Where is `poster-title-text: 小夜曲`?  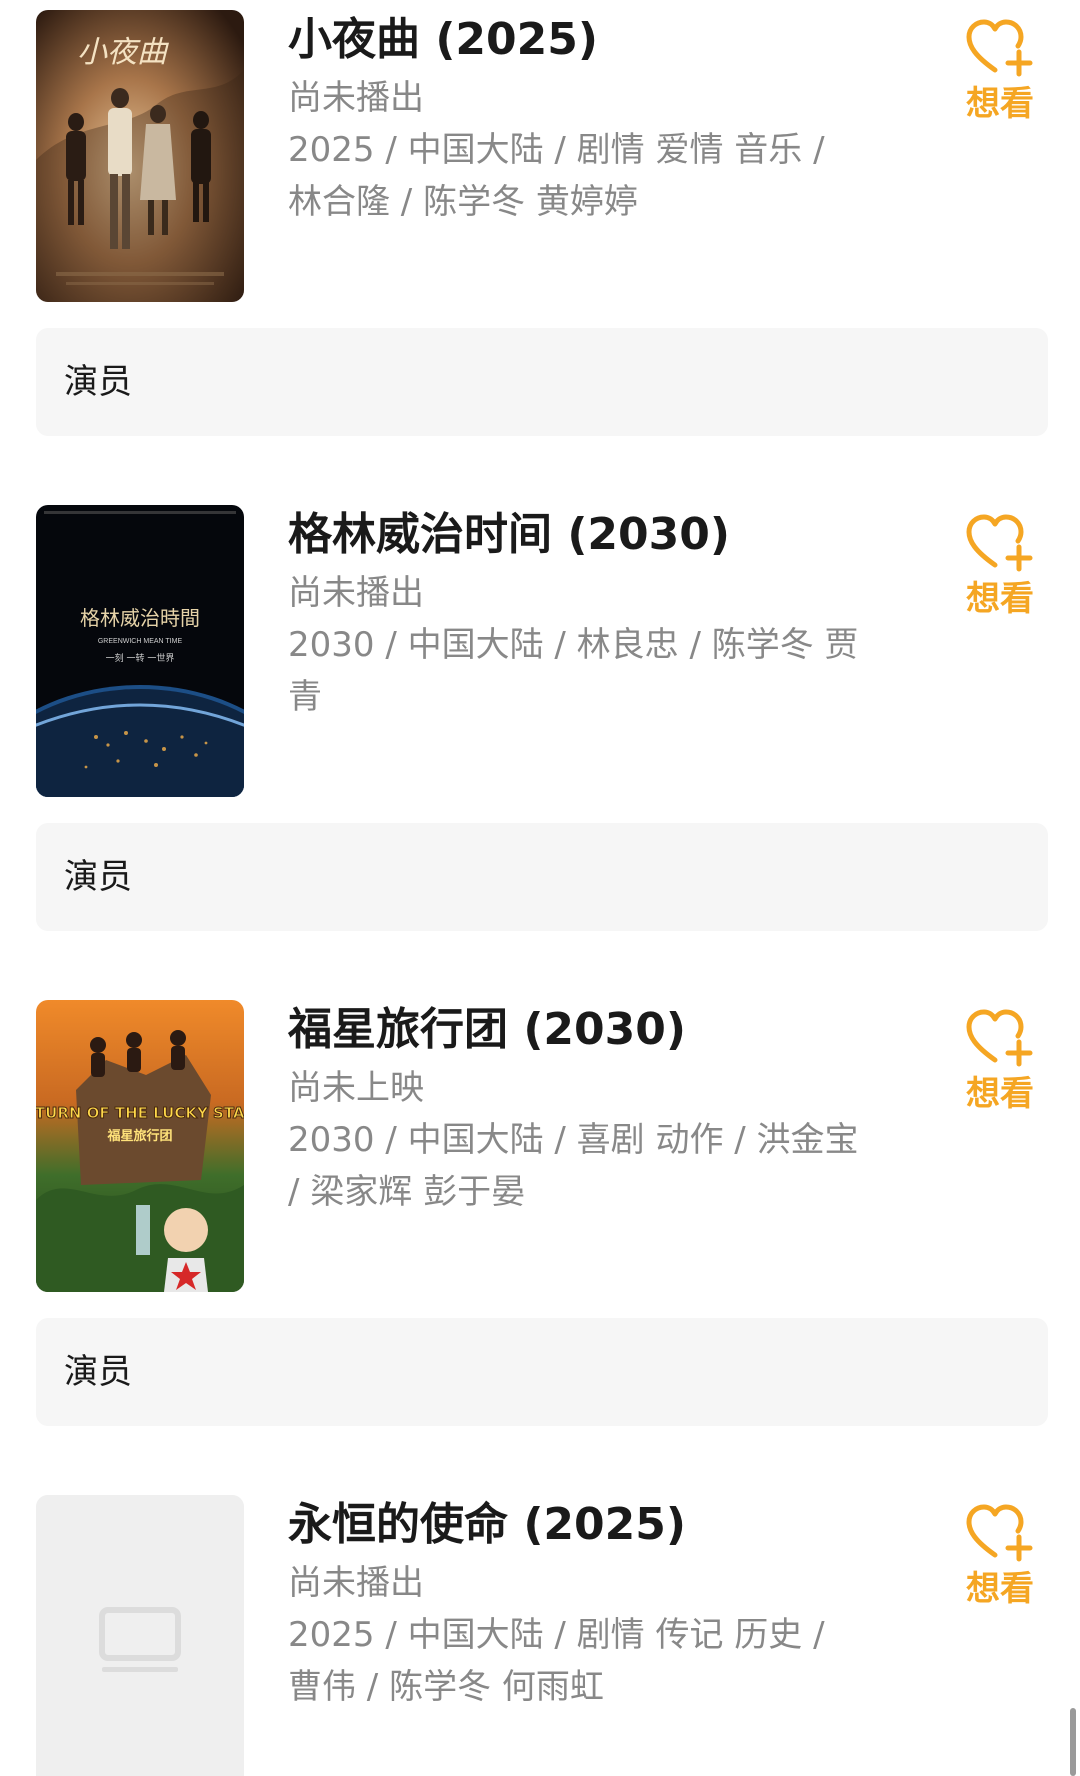
poster-title-text: 小夜曲 is located at coordinates (123, 52).